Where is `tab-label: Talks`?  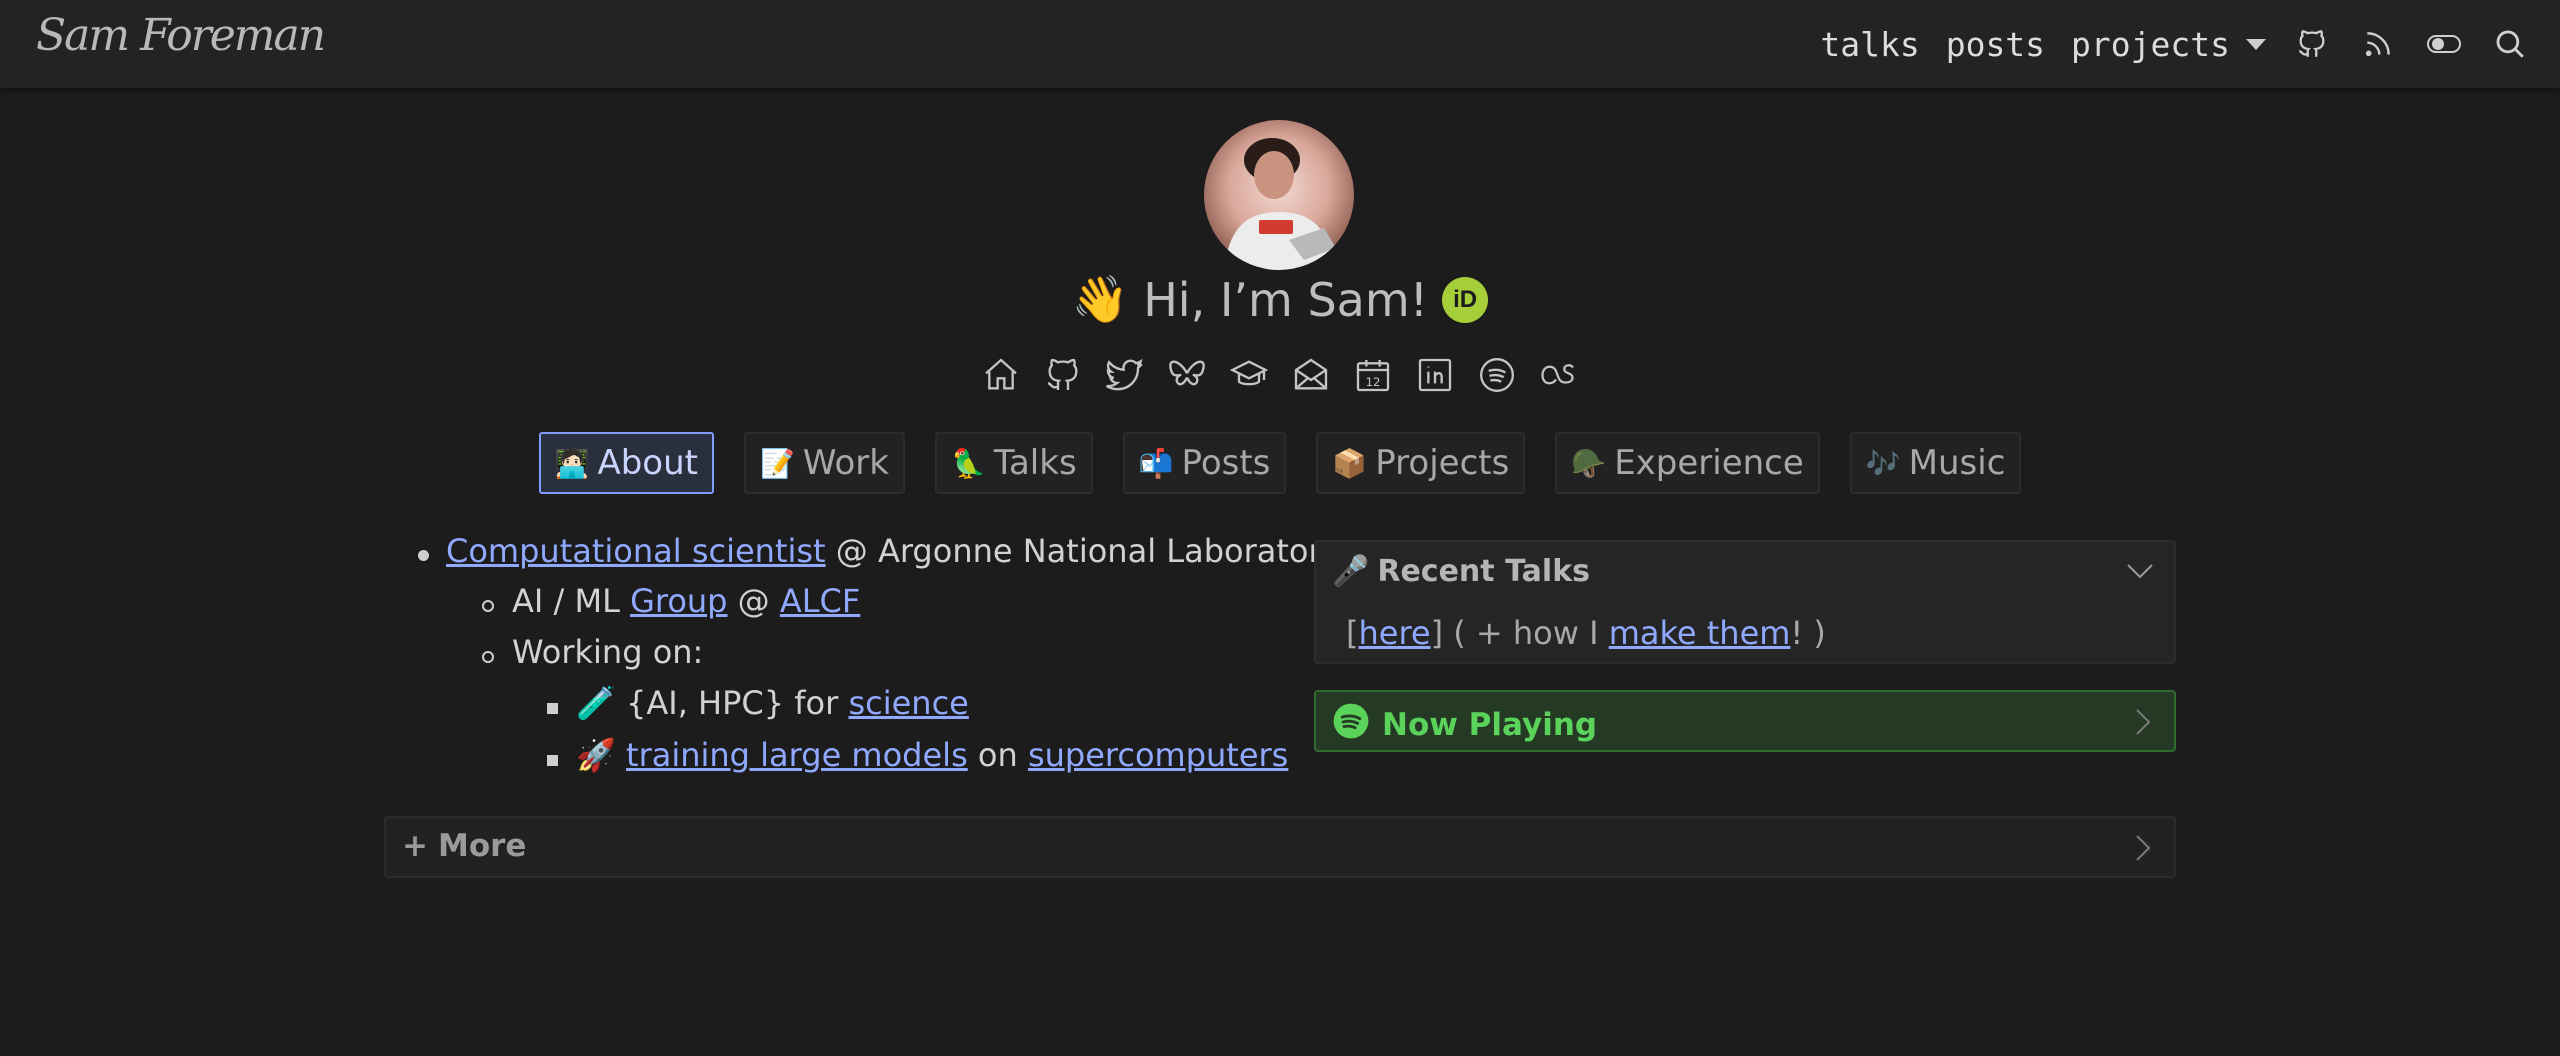 tab-label: Talks is located at coordinates (1035, 463).